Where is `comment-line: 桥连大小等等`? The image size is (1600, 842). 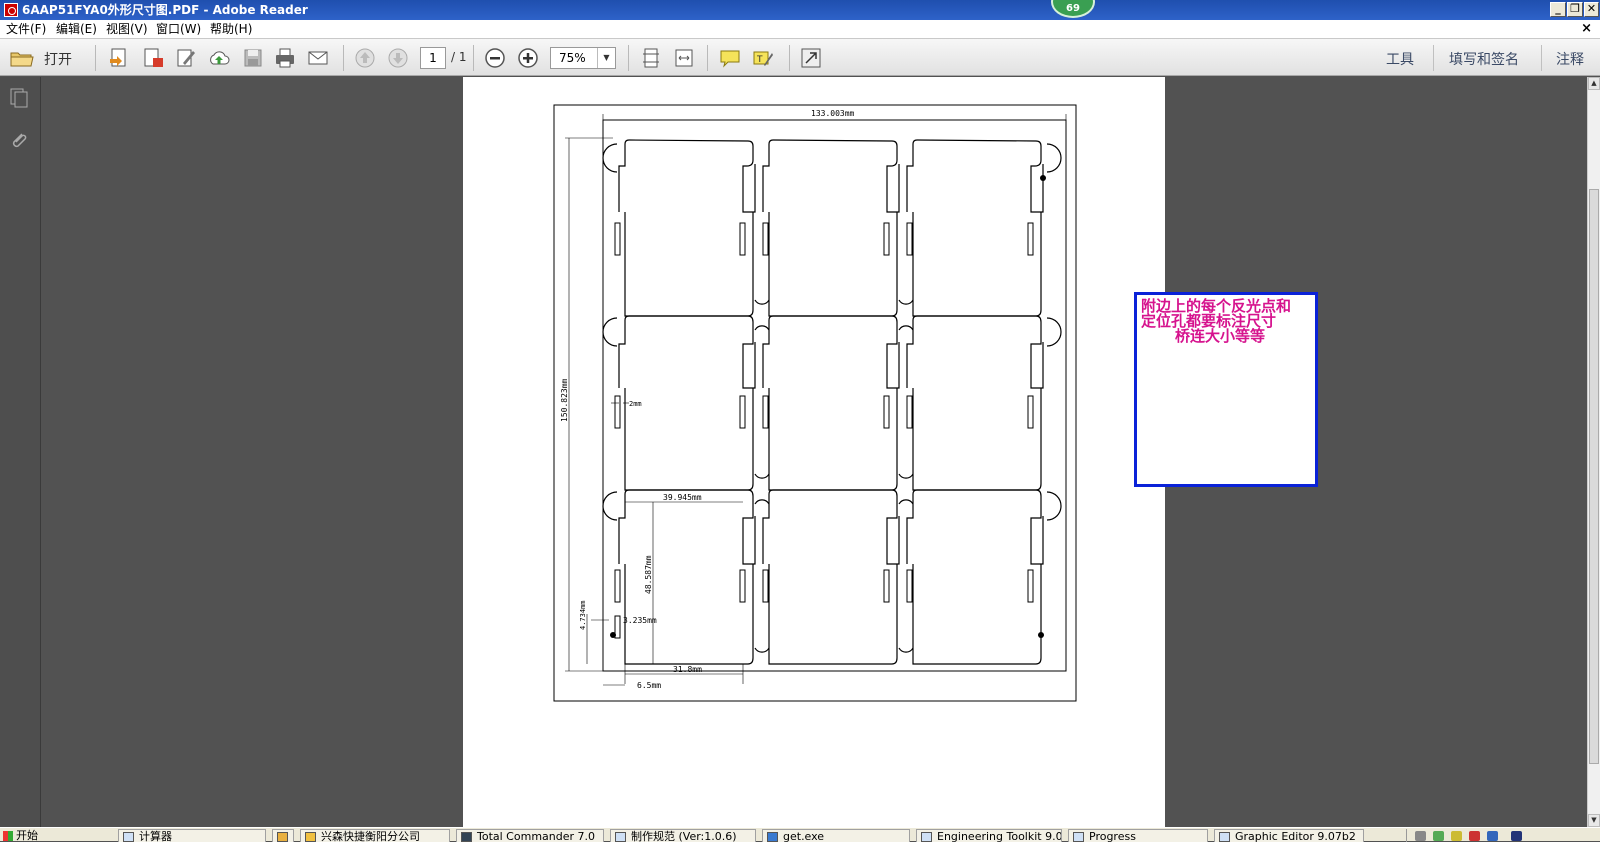 comment-line: 桥连大小等等 is located at coordinates (1220, 336).